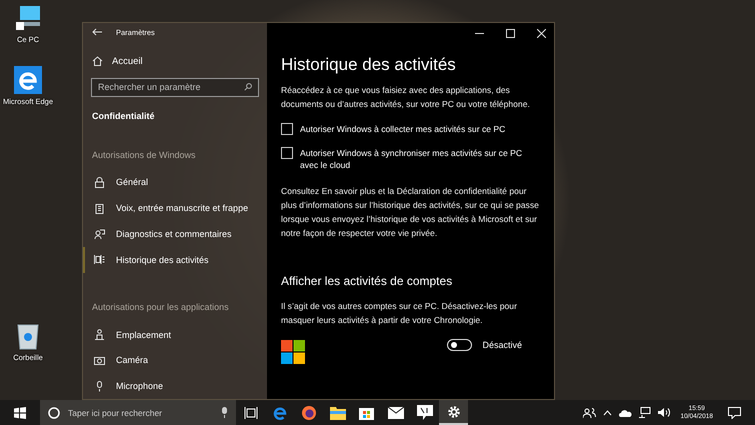  I want to click on windows-logo-icon, so click(20, 412).